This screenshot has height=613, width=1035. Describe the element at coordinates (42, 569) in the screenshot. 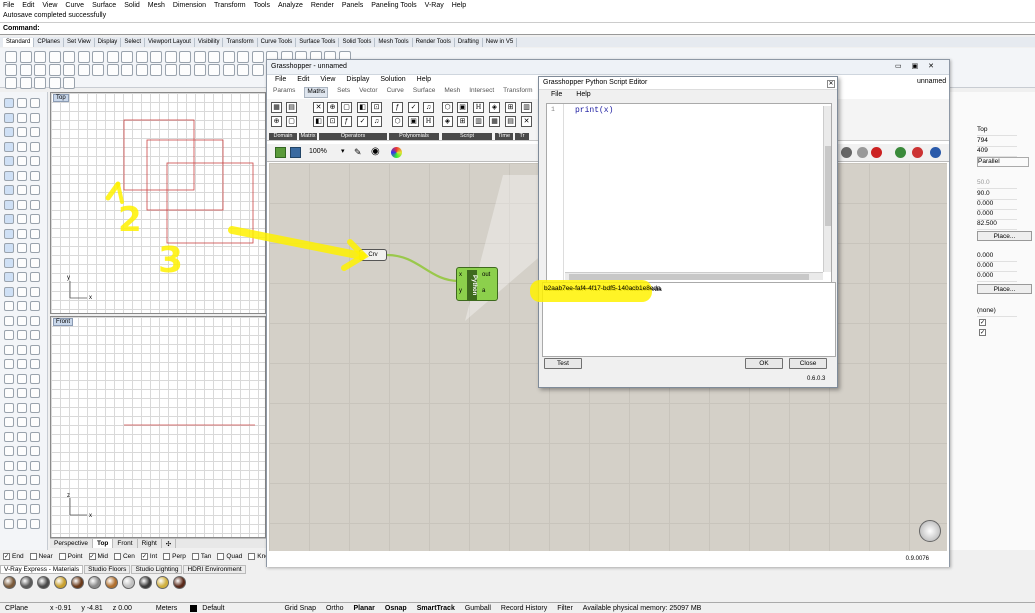

I see `material-tab-v-ray-express-materials: V-Ray Express - Materials` at that location.